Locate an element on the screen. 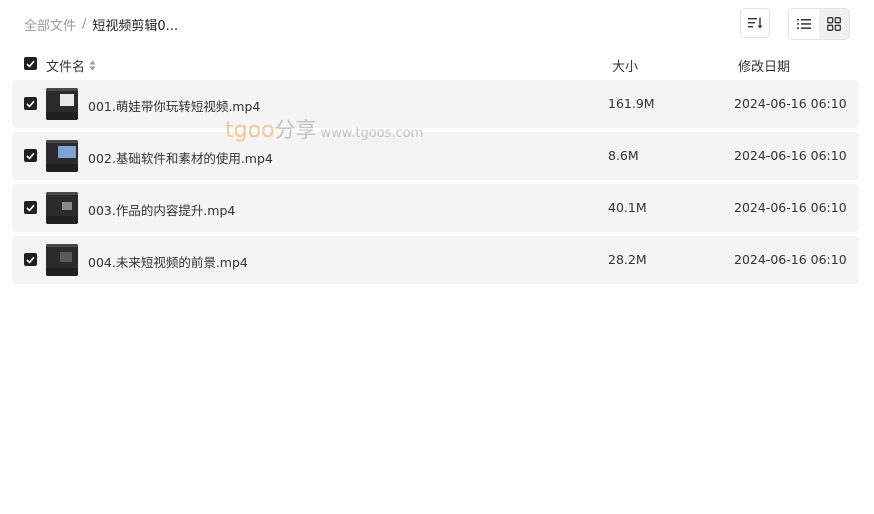 The height and width of the screenshot is (514, 874). file-row: 003.作品的内容提升.mp4 40.1M 2024-06-16 06:10 is located at coordinates (435, 208).